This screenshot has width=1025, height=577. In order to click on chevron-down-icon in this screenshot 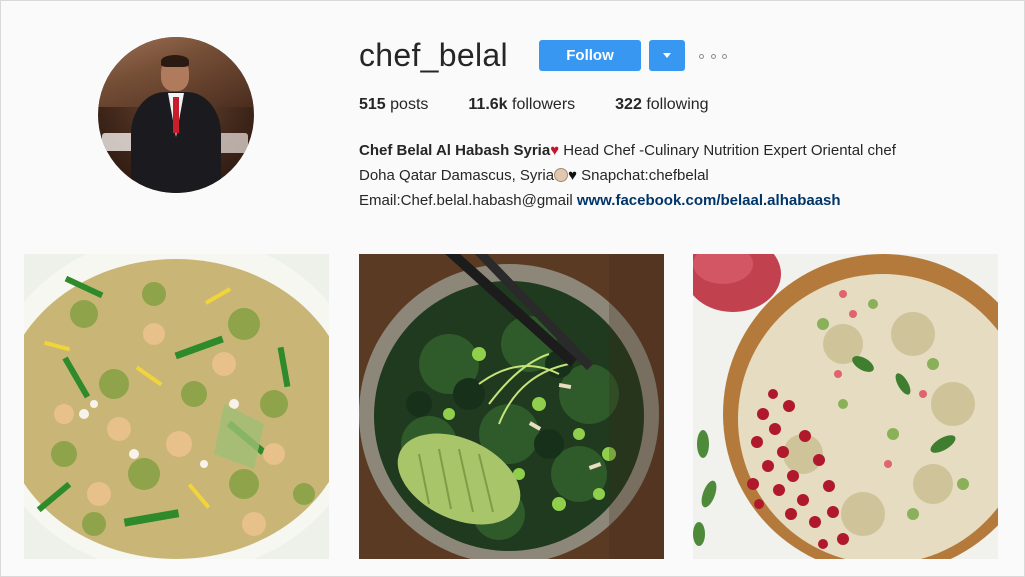, I will do `click(667, 55)`.